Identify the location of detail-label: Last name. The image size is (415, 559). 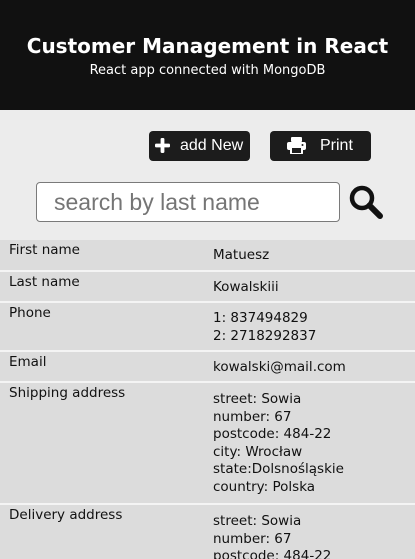
(44, 282).